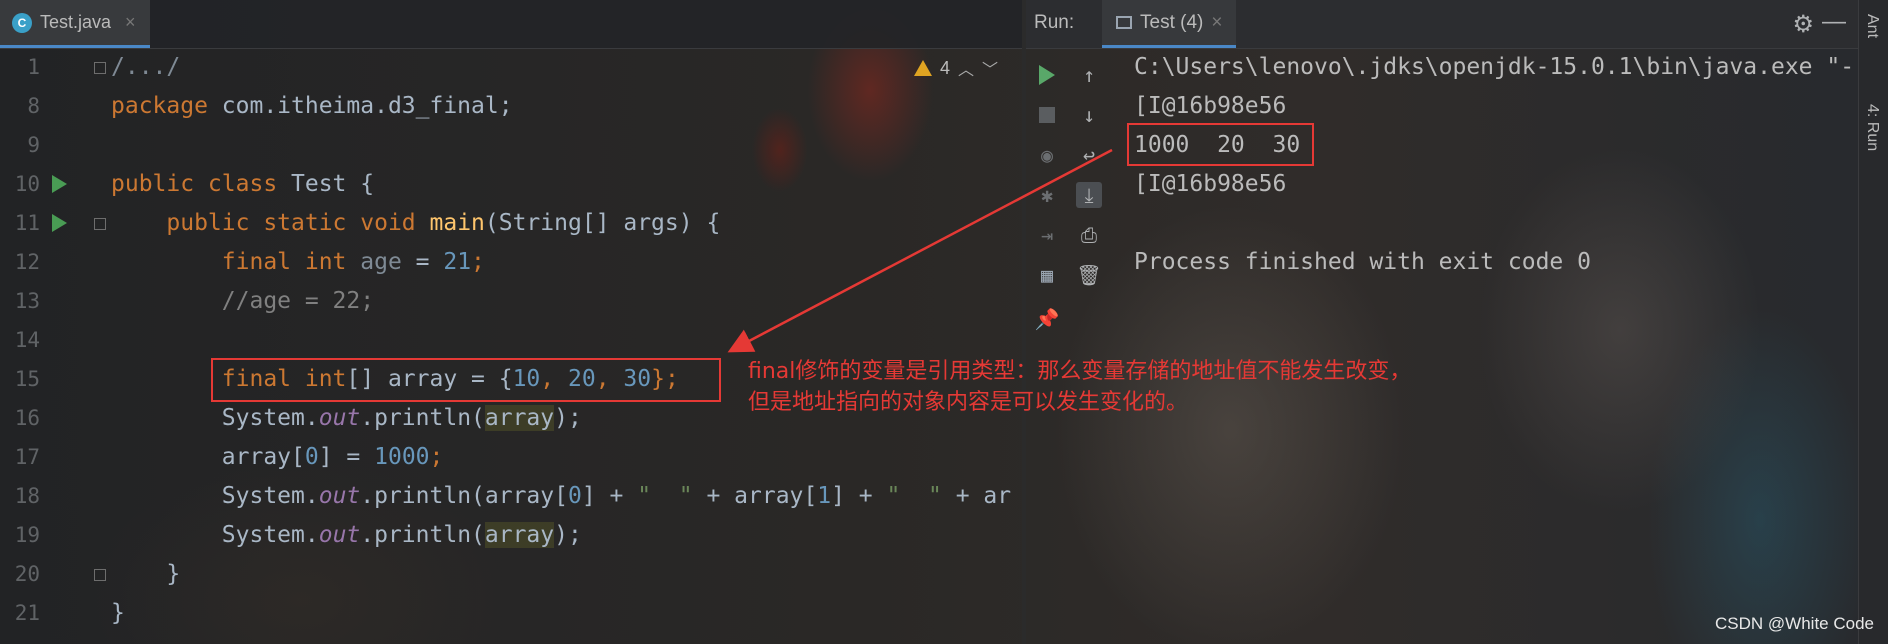 The width and height of the screenshot is (1888, 644). I want to click on pin-icon: 📌, so click(1047, 319).